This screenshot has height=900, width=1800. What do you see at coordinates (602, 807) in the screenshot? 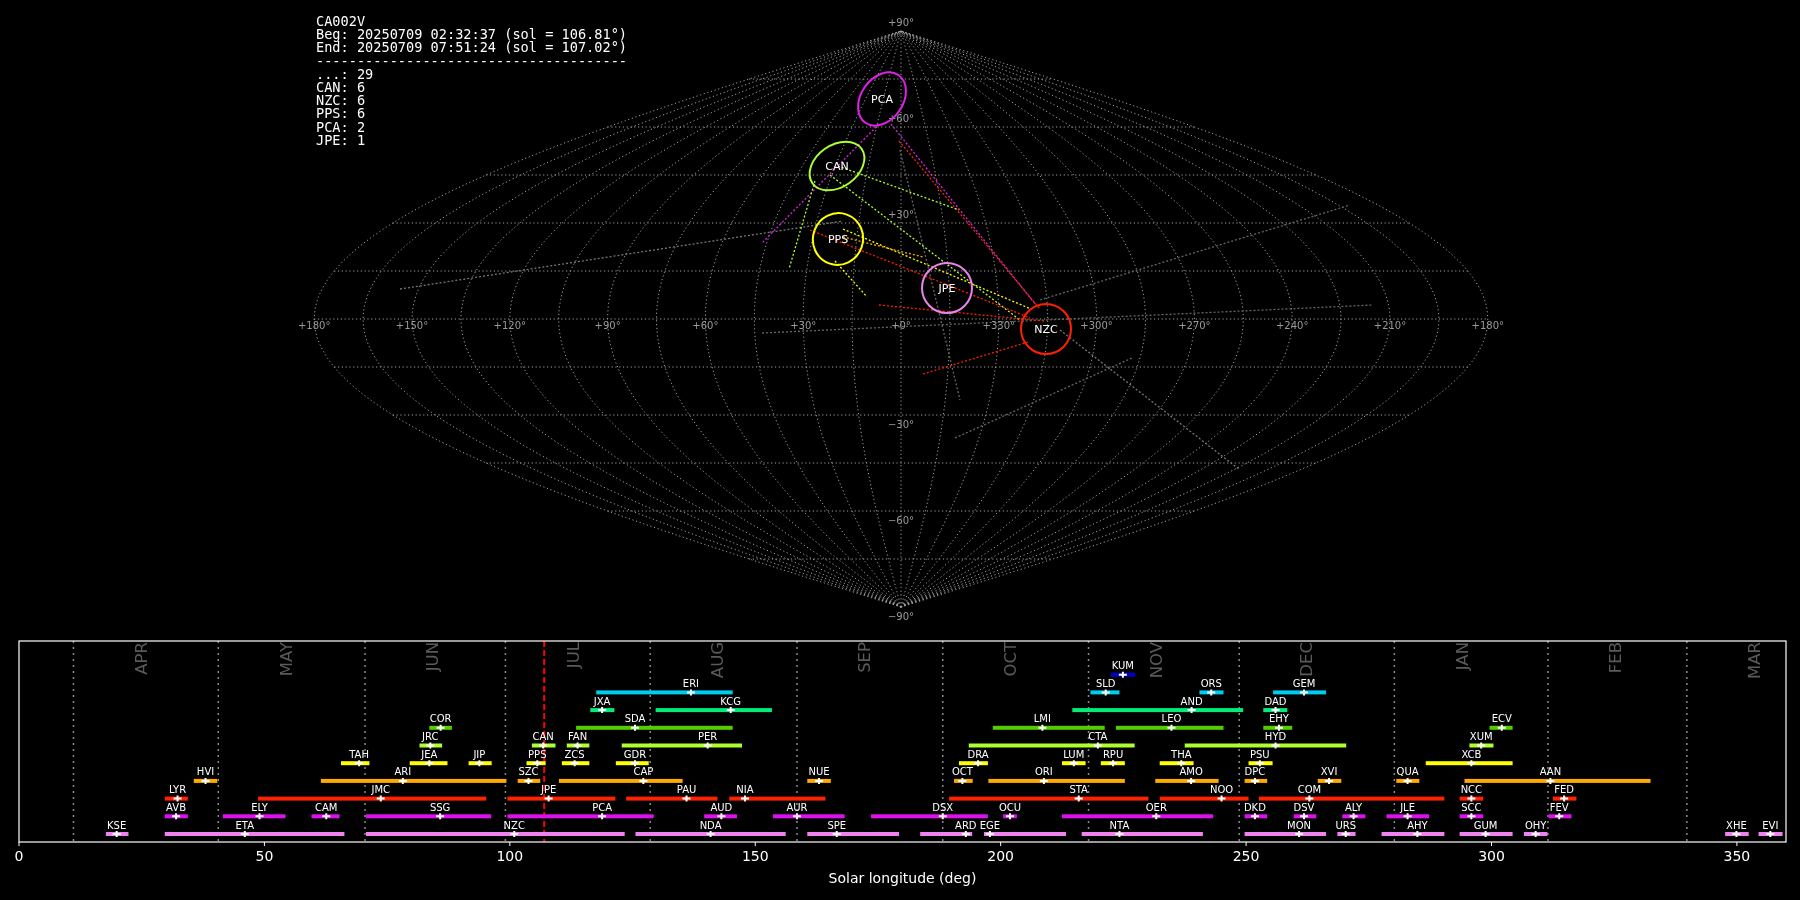
I see `shower-label: PCA` at bounding box center [602, 807].